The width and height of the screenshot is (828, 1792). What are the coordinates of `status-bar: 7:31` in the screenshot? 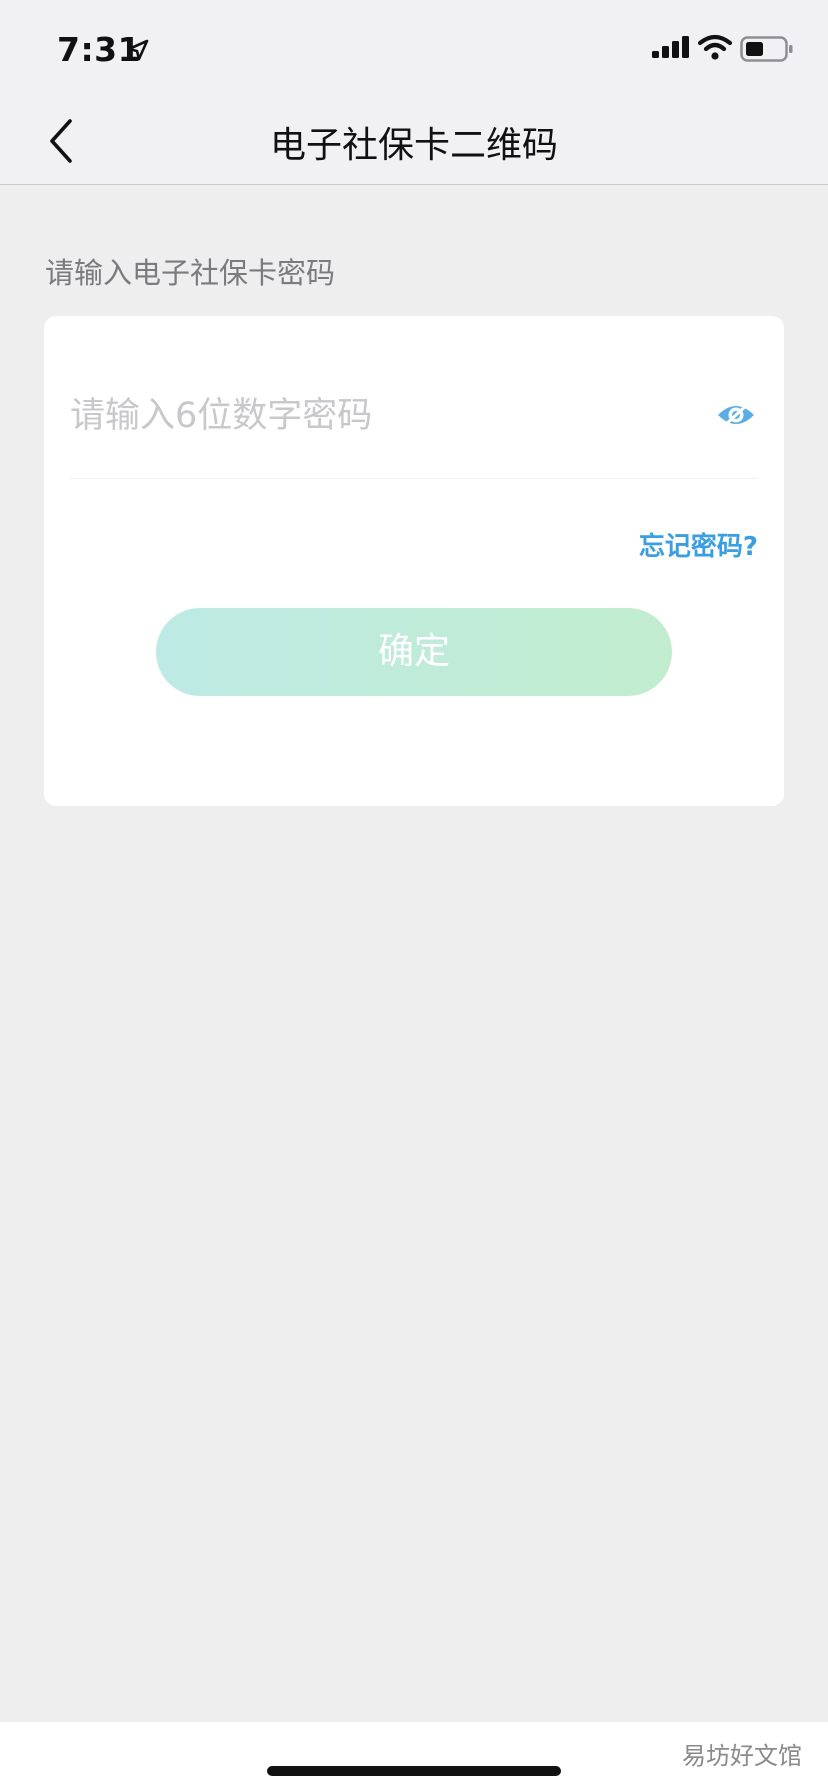 It's located at (414, 48).